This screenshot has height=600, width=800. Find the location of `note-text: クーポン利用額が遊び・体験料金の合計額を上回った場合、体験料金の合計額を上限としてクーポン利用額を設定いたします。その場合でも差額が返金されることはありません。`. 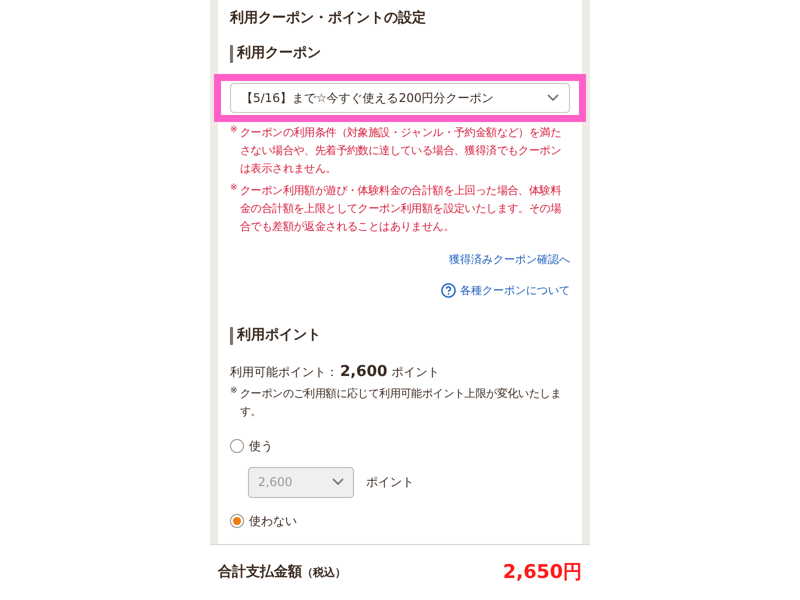

note-text: クーポン利用額が遊び・体験料金の合計額を上回った場合、体験料金の合計額を上限としてクーポン利用額を設定いたします。その場合でも差額が返金されることはありません。 is located at coordinates (401, 209).